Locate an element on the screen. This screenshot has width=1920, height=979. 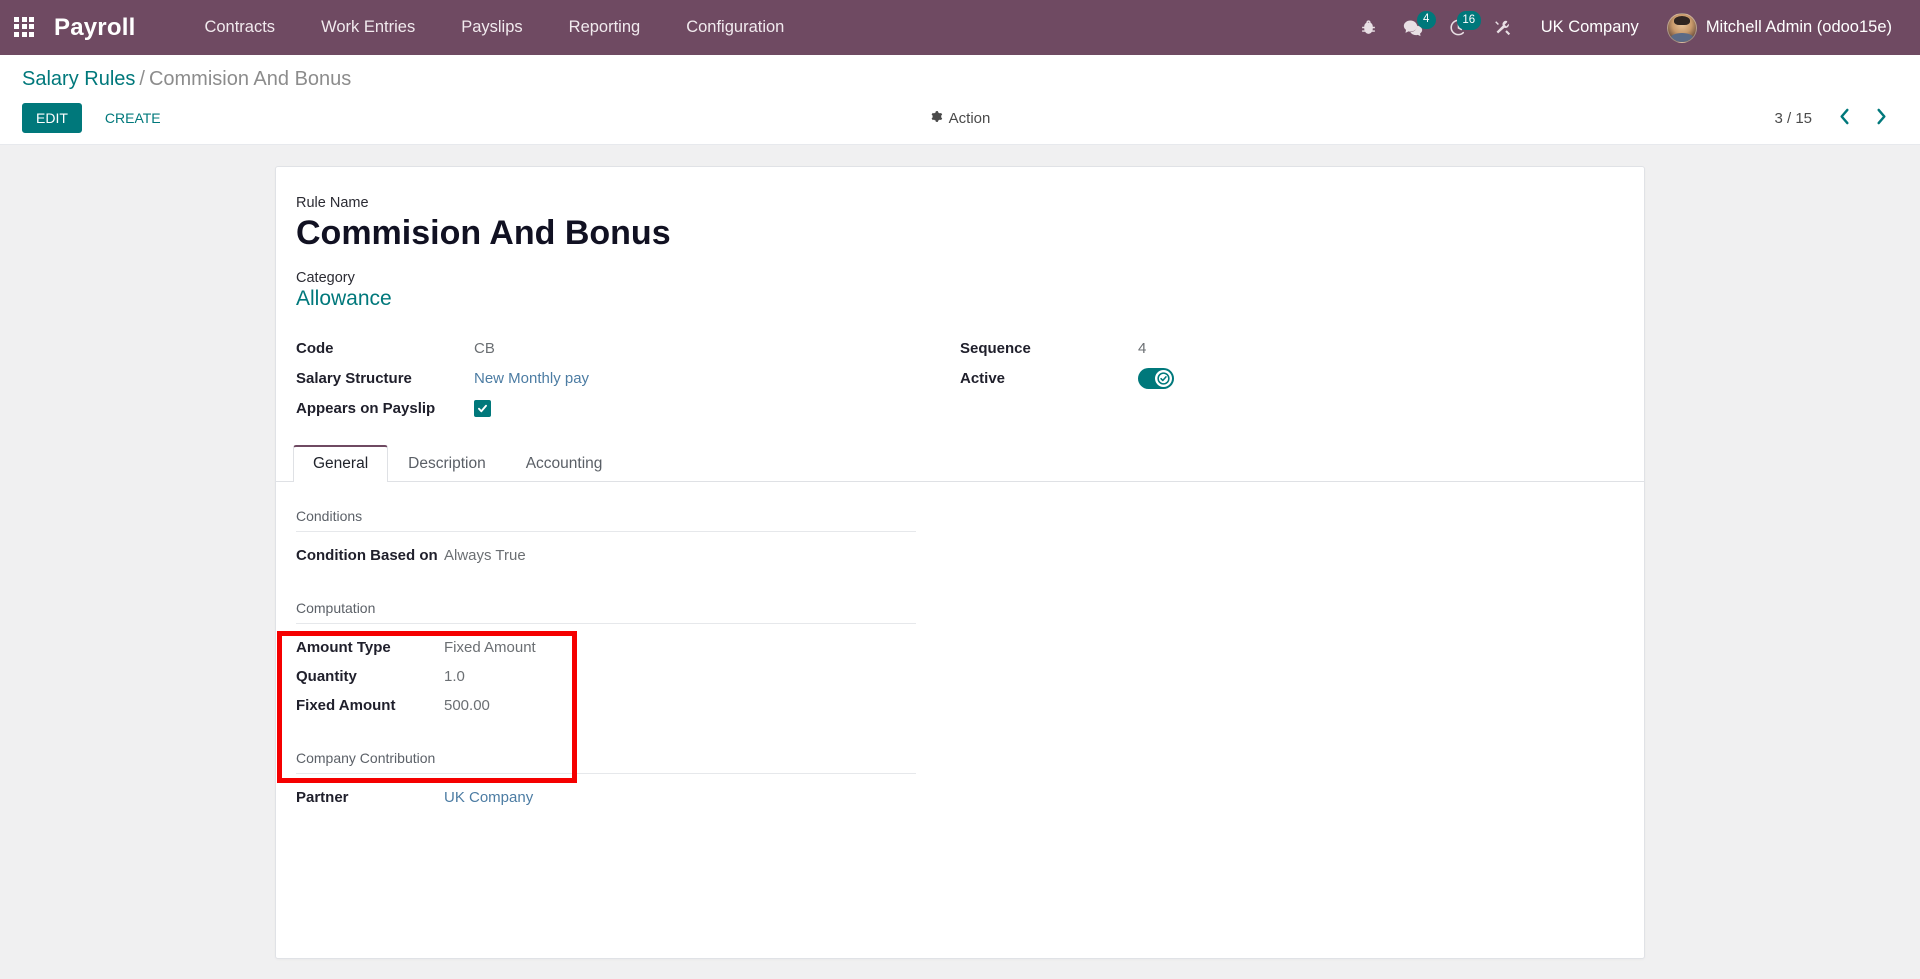
control-panel-buttons: EDIT CREATE Action 3 / 15 is located at coordinates (960, 118).